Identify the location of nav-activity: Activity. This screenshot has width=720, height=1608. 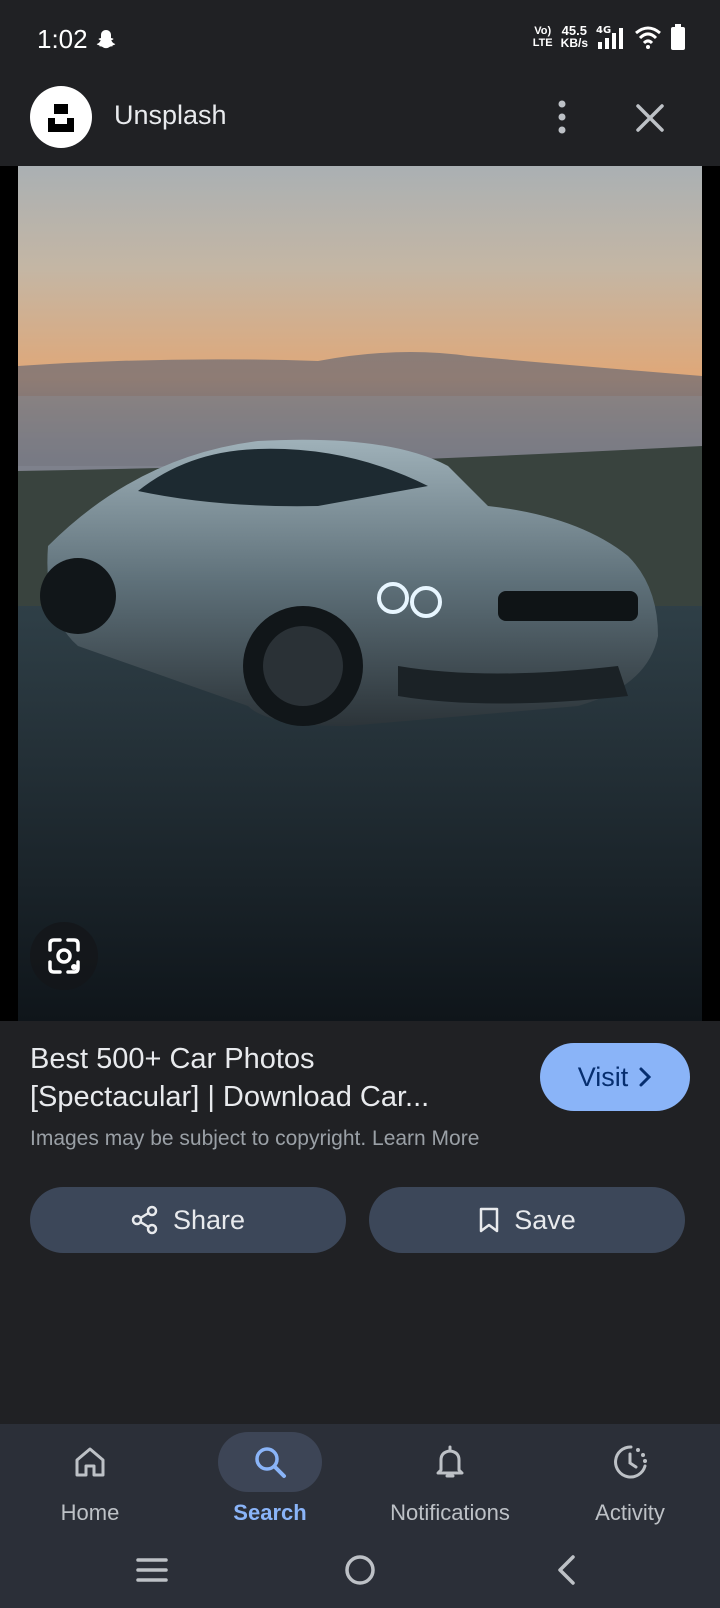
(630, 1482).